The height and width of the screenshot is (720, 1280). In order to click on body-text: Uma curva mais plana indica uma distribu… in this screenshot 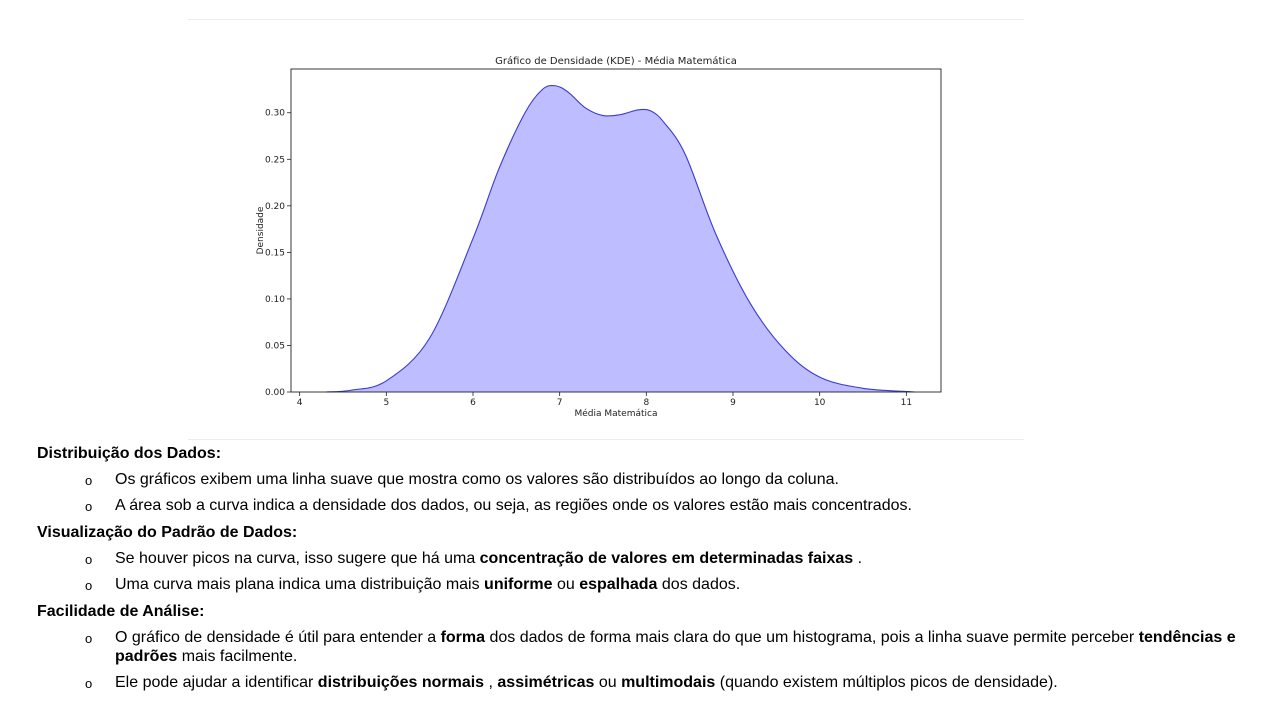, I will do `click(300, 584)`.